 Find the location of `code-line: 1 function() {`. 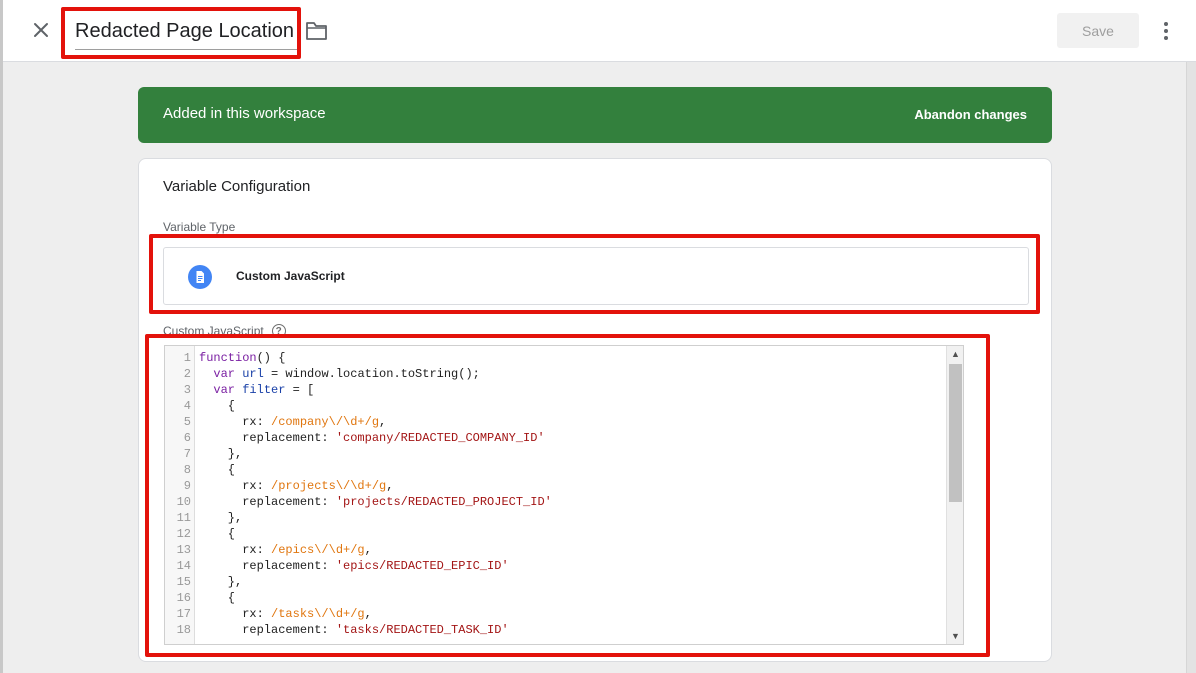

code-line: 1 function() { is located at coordinates (555, 358).